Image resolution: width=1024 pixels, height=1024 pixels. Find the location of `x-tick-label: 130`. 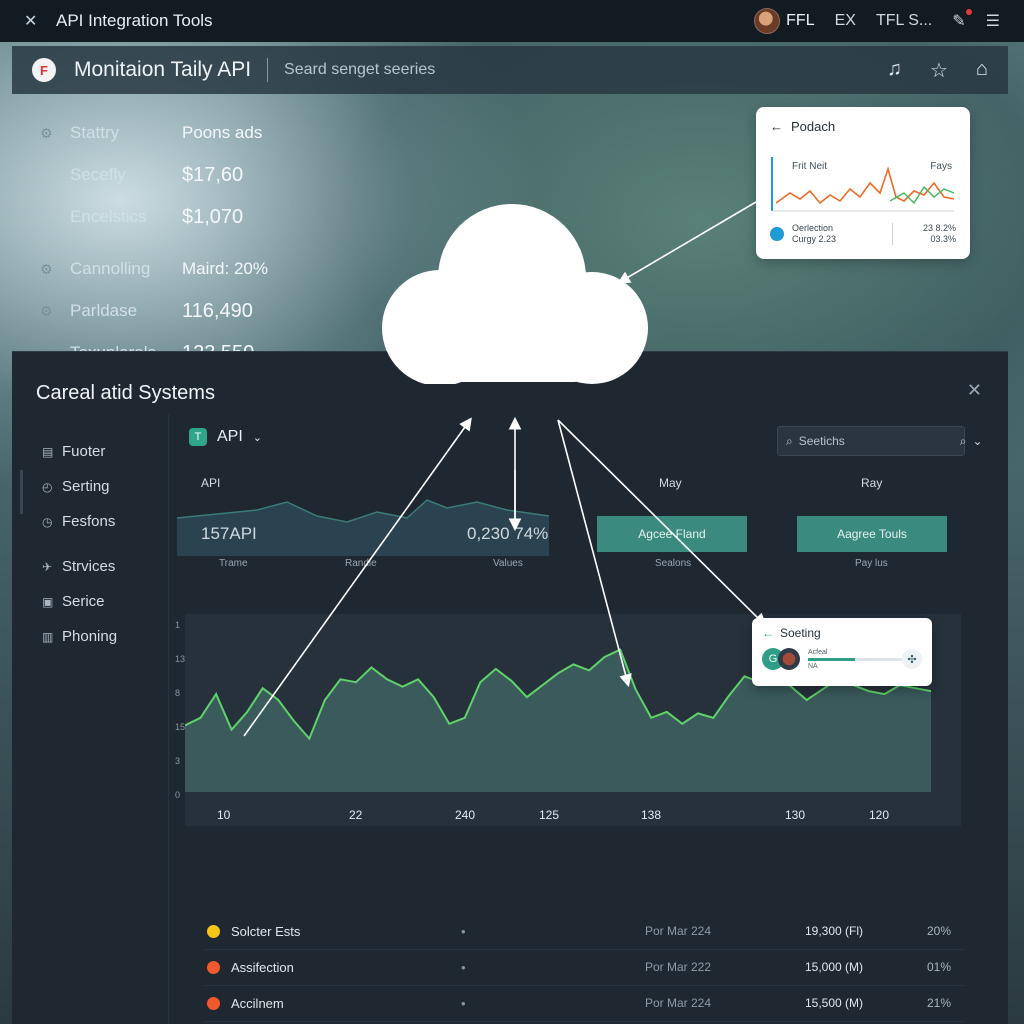

x-tick-label: 130 is located at coordinates (795, 815).